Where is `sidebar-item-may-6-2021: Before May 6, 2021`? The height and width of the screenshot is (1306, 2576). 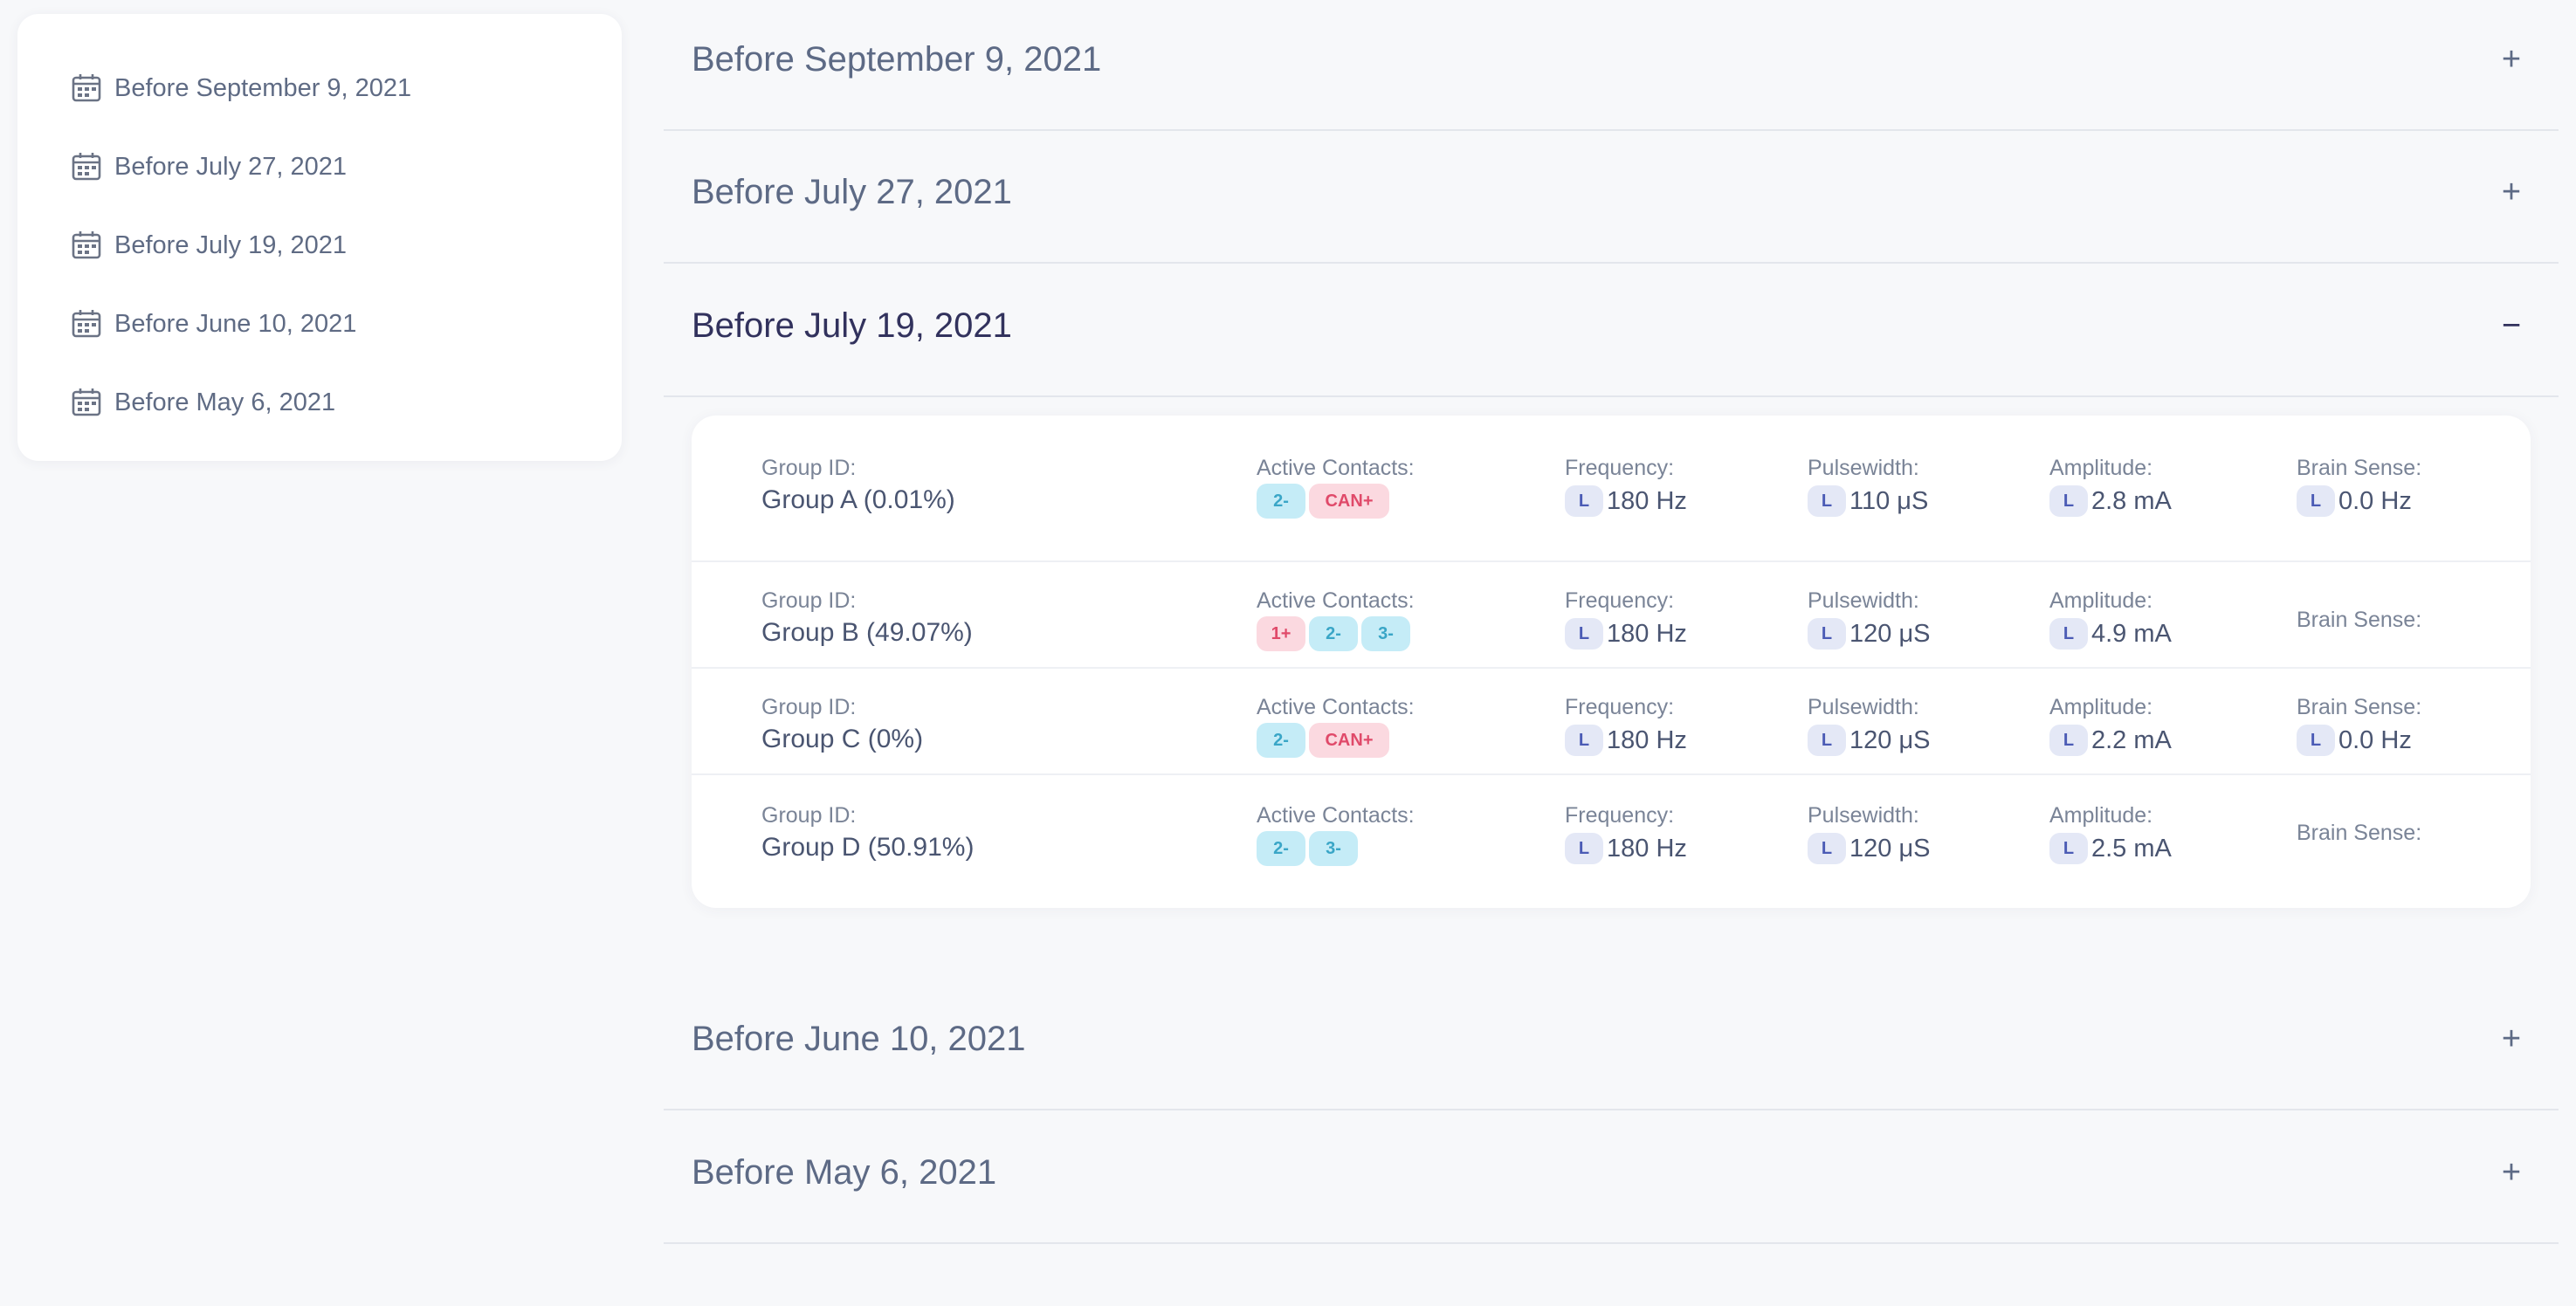
sidebar-item-may-6-2021: Before May 6, 2021 is located at coordinates (203, 402).